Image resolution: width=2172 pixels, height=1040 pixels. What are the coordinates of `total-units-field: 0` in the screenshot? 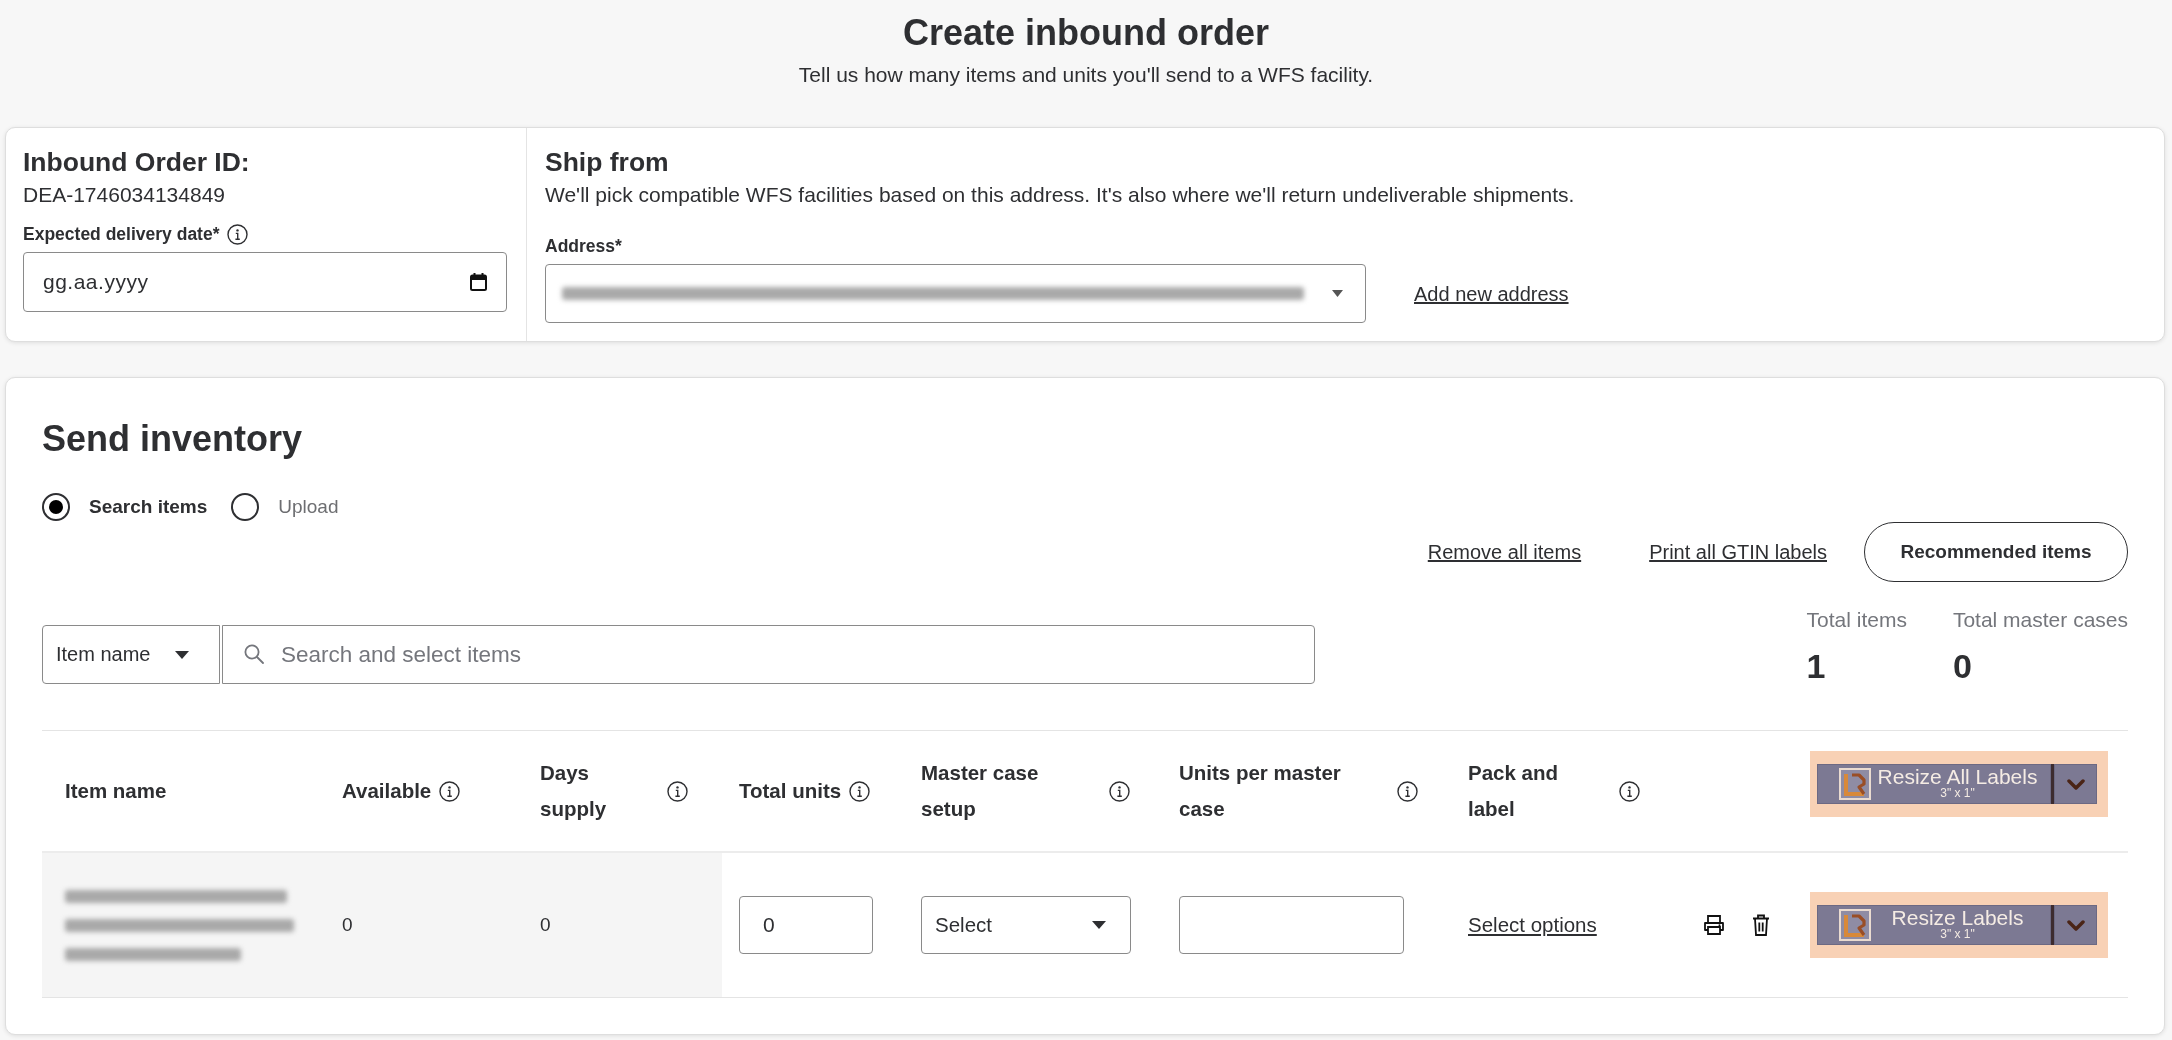 It's located at (806, 925).